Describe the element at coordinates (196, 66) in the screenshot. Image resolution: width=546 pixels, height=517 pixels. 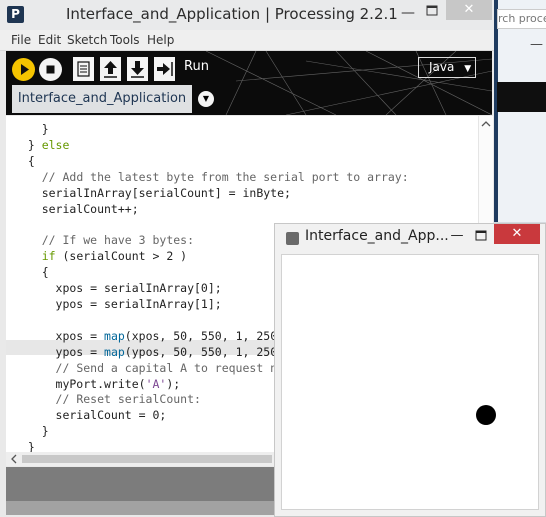
I see `run-label: Run` at that location.